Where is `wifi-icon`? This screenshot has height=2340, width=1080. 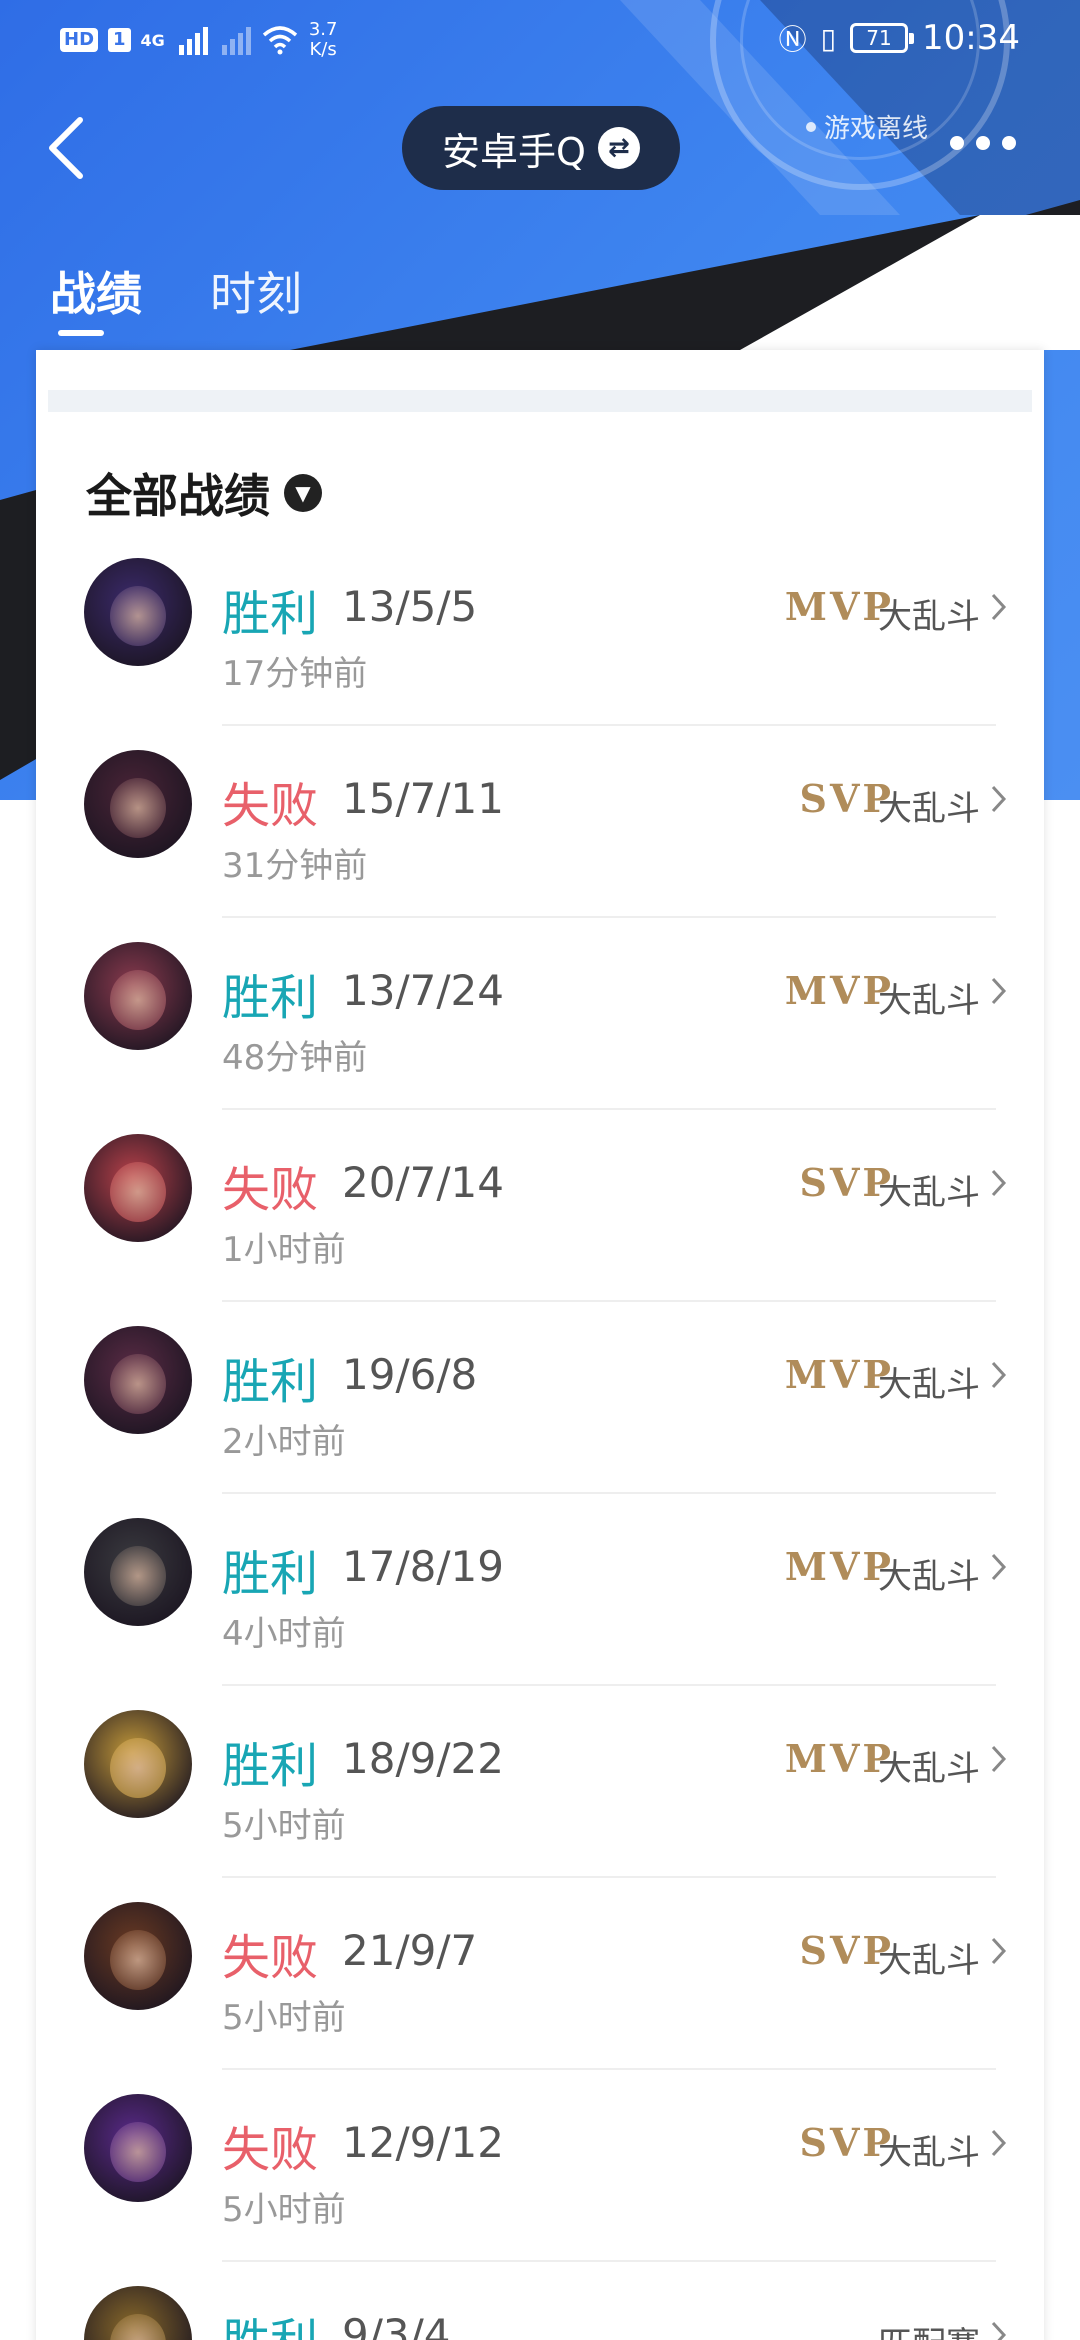 wifi-icon is located at coordinates (279, 40).